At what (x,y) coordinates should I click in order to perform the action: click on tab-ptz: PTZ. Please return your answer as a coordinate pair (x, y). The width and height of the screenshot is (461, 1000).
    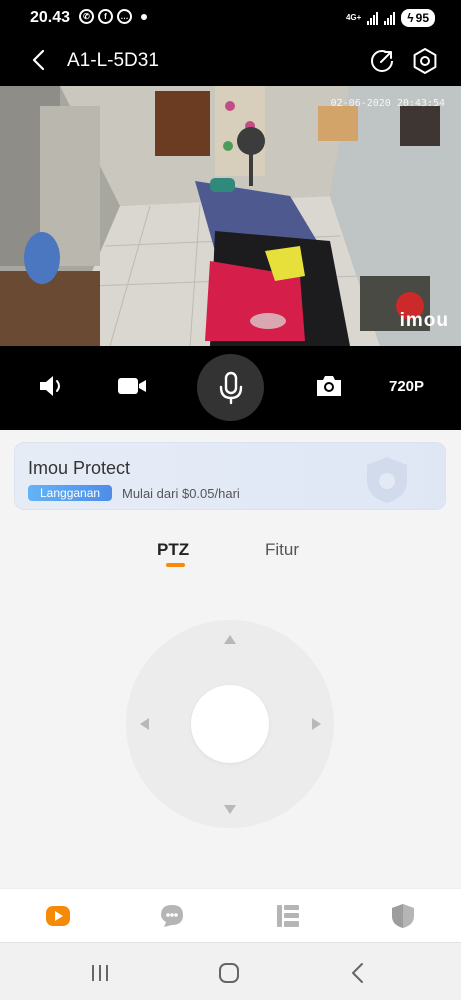
    Looking at the image, I should click on (173, 550).